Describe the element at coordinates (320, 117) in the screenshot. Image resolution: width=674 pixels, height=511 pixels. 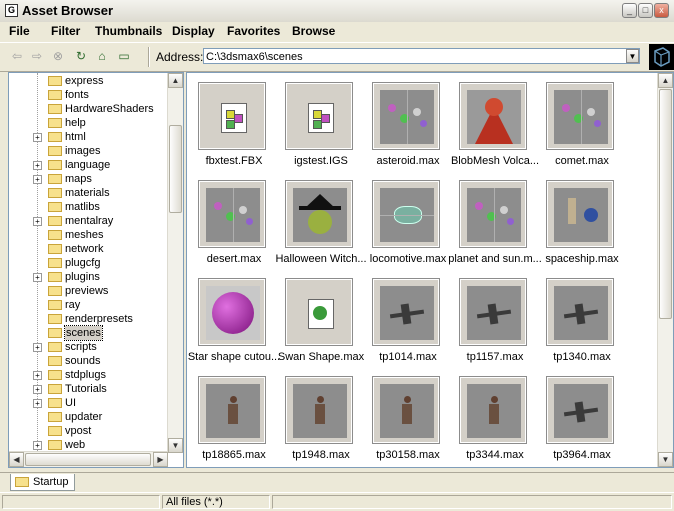
I see `thumbnail-preview` at that location.